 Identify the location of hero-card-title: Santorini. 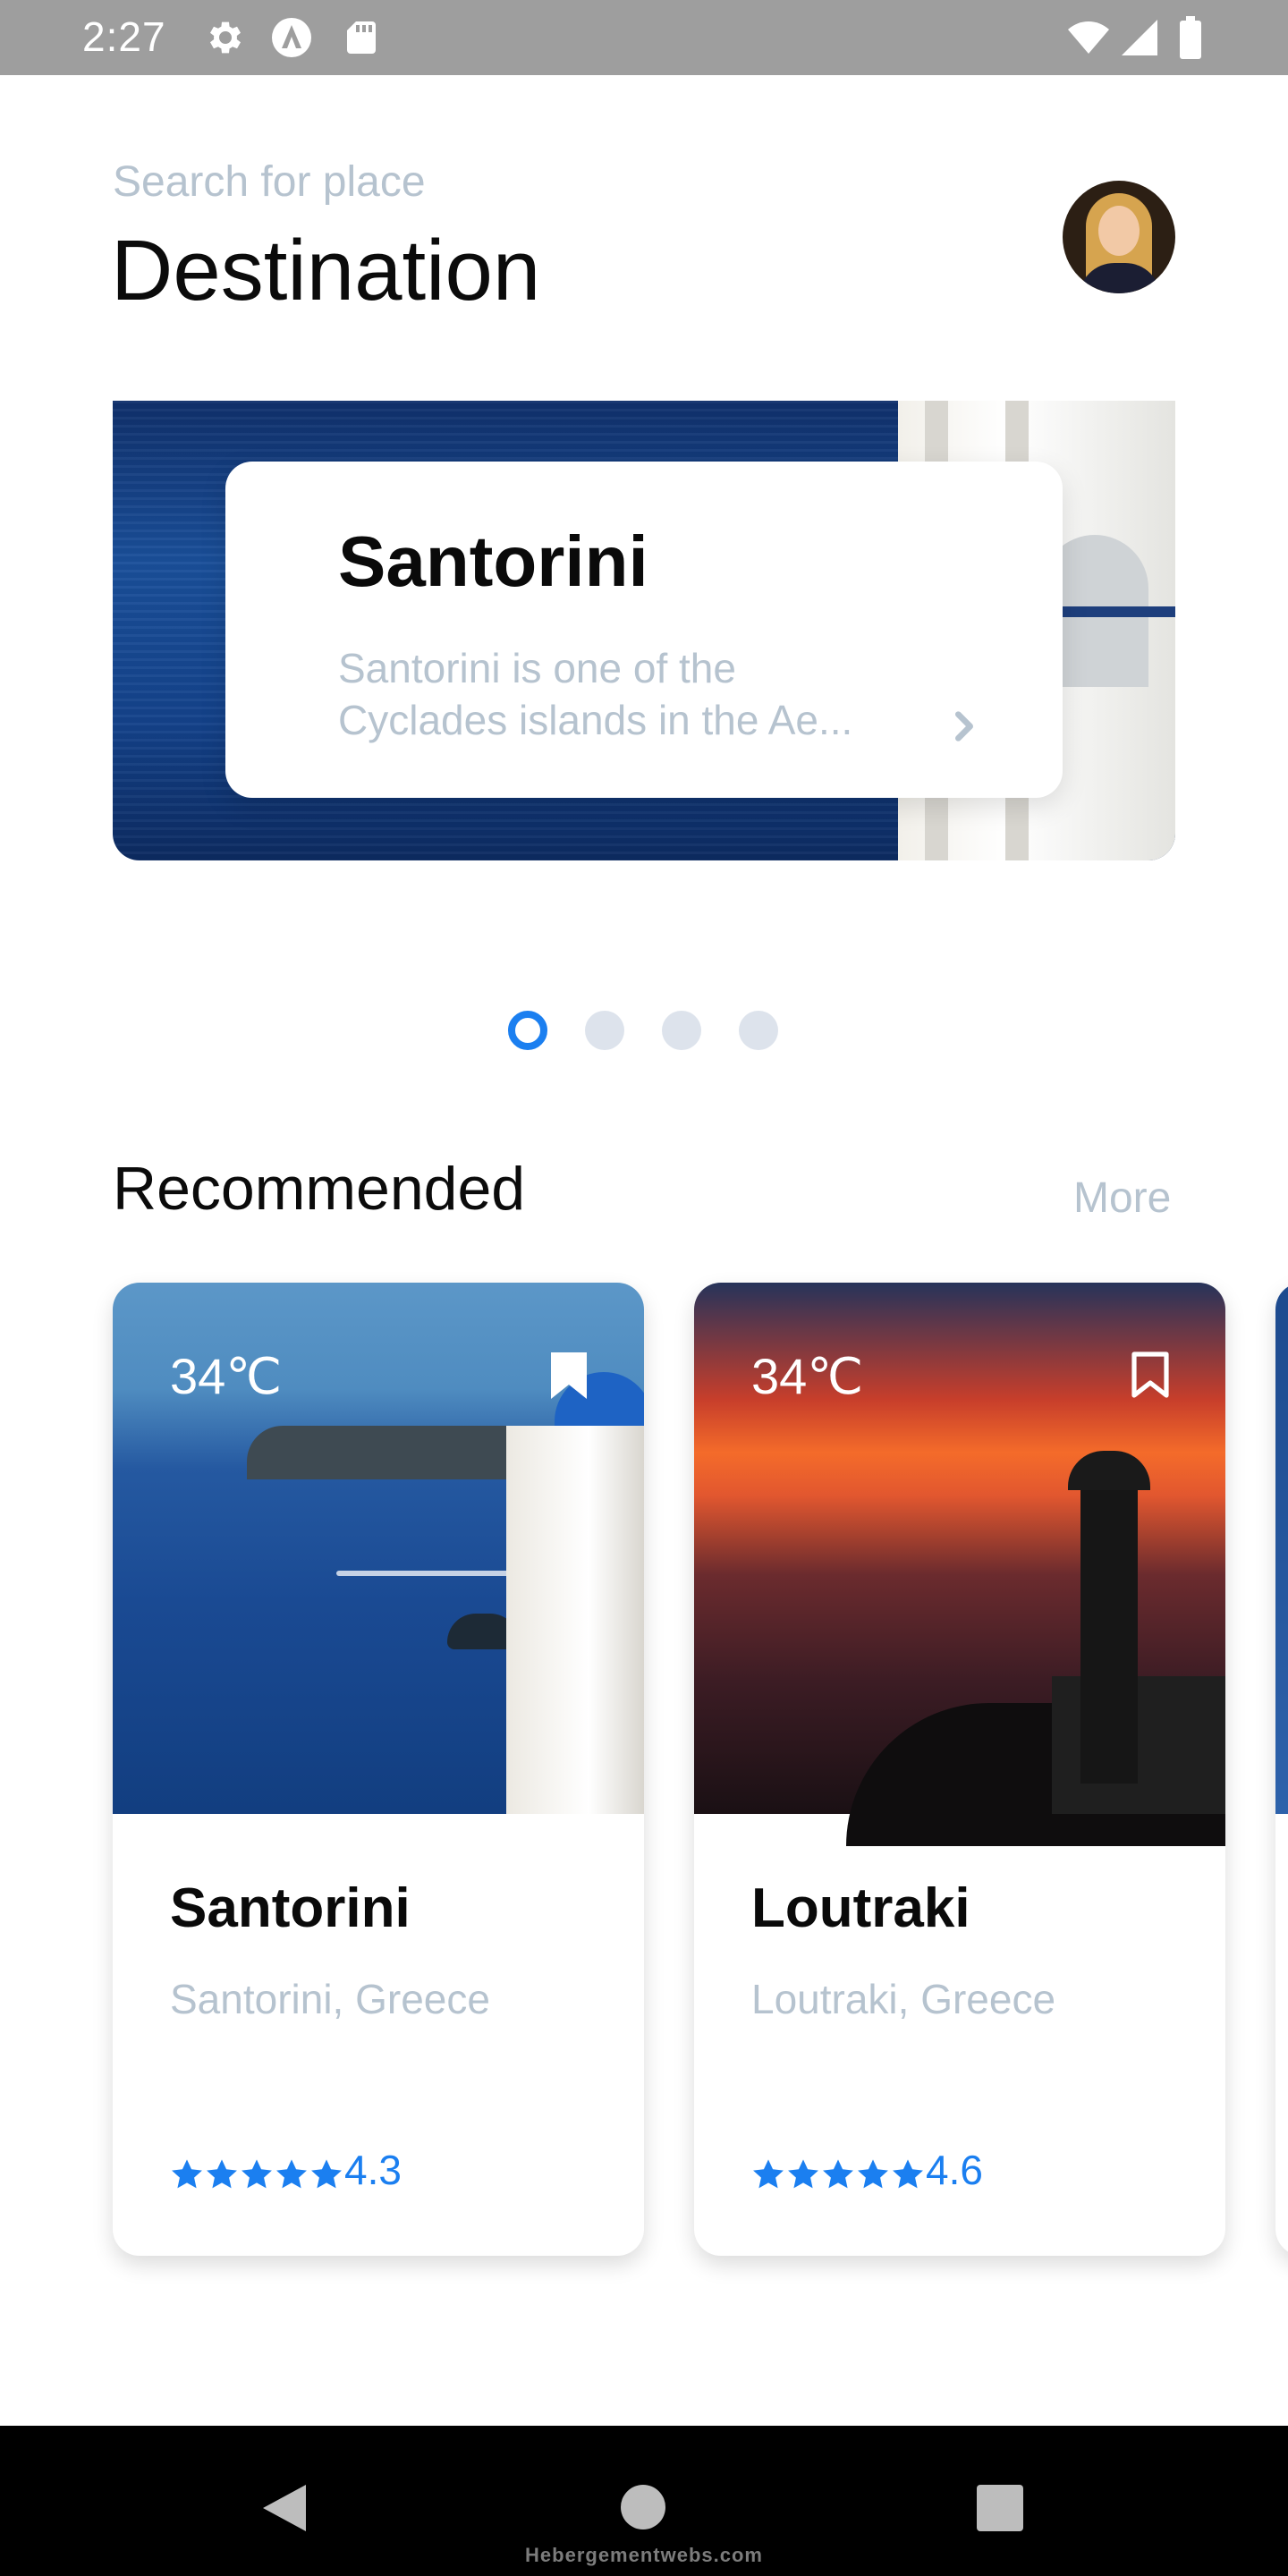
(493, 561).